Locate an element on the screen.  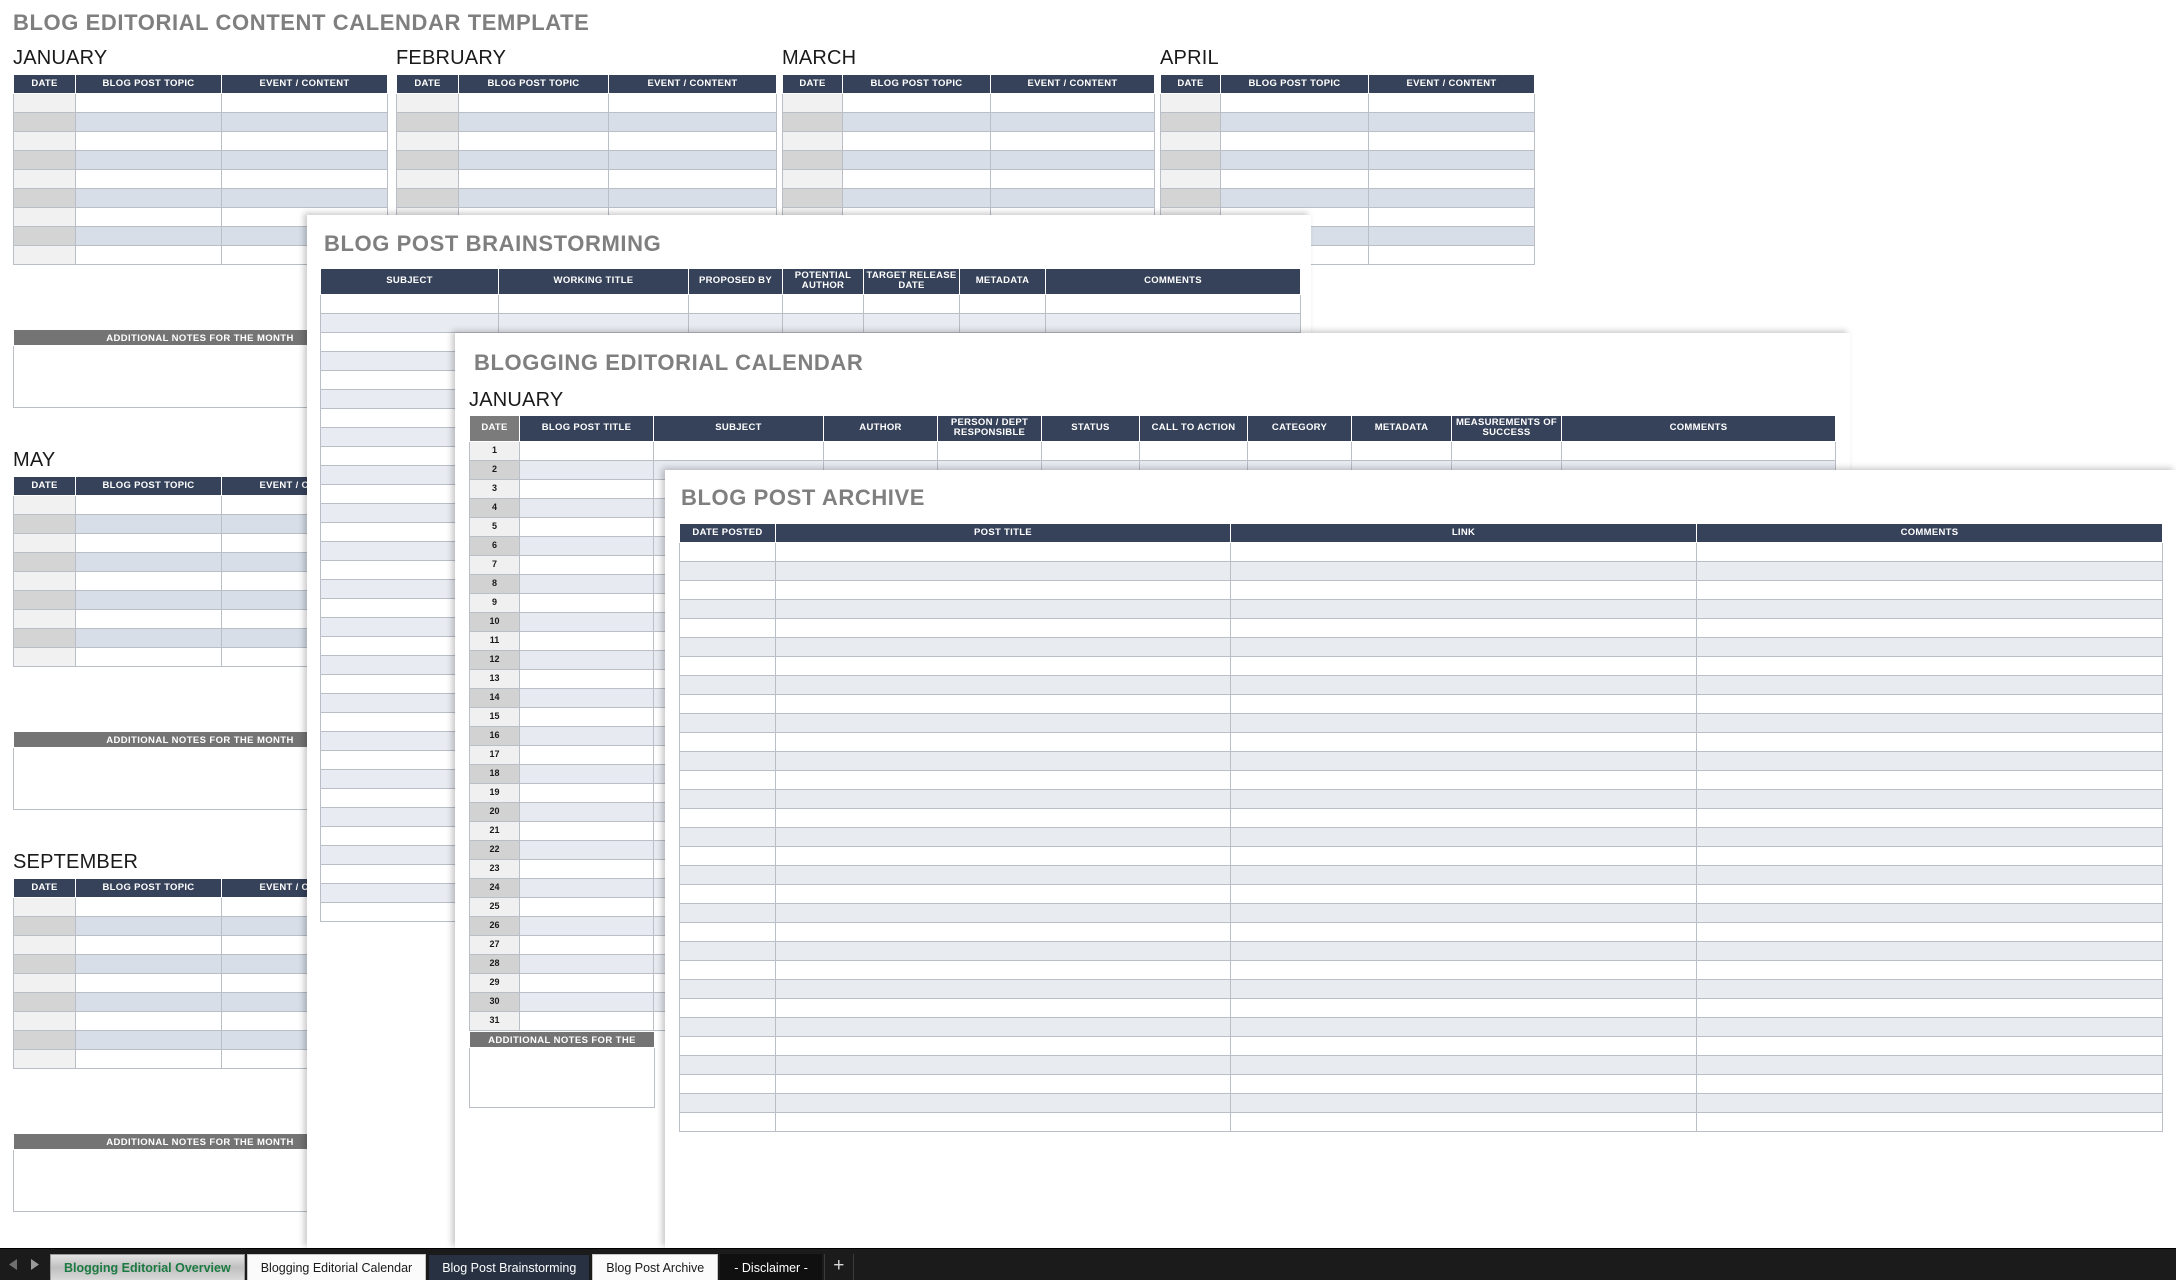
day-number-cell: 15 is located at coordinates (494, 716).